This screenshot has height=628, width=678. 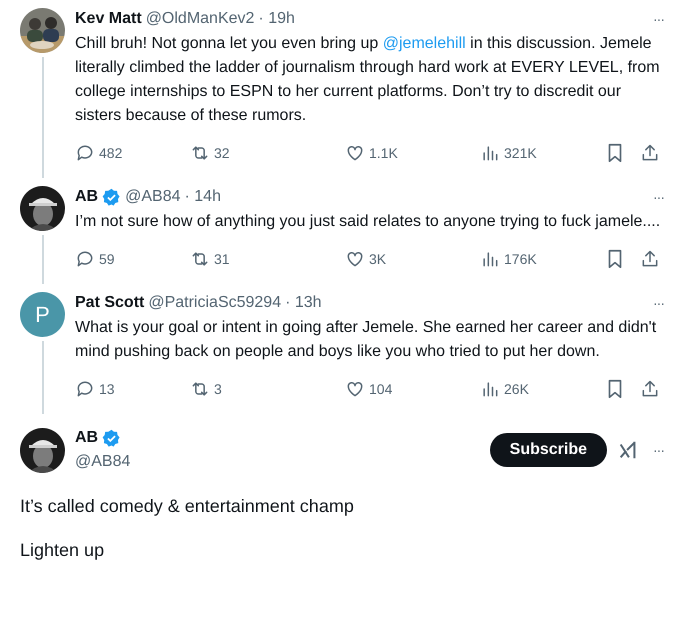 What do you see at coordinates (520, 259) in the screenshot?
I see `view-count: 176K` at bounding box center [520, 259].